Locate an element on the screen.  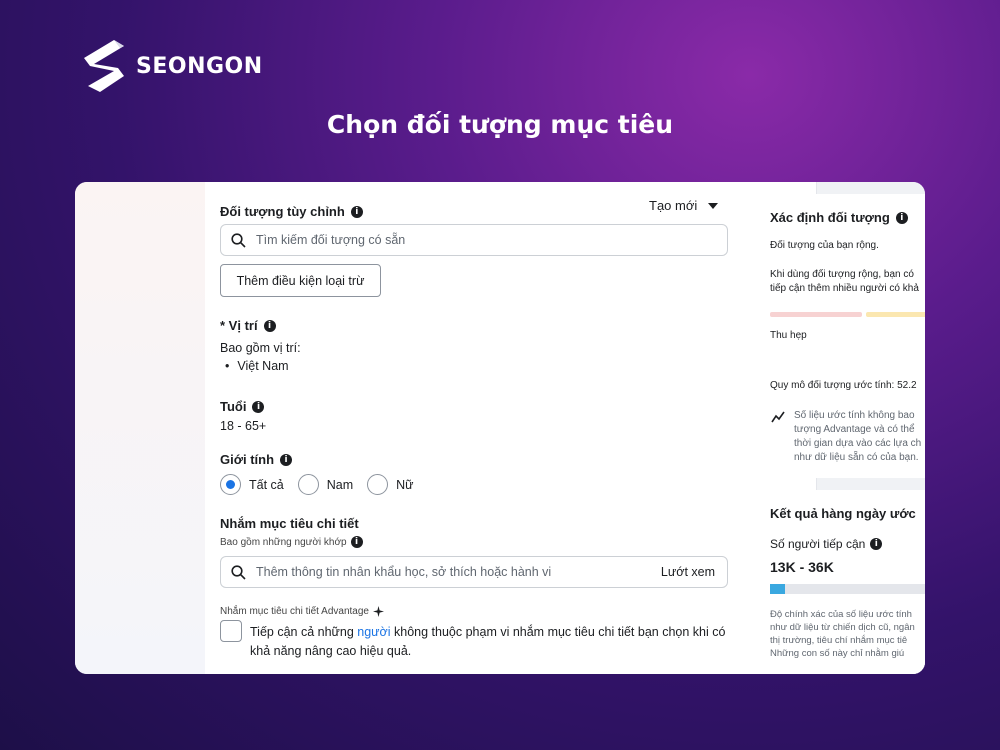
detailed-targeting-sublabel: Bao gồm những người khớp i is located at coordinates (291, 542).